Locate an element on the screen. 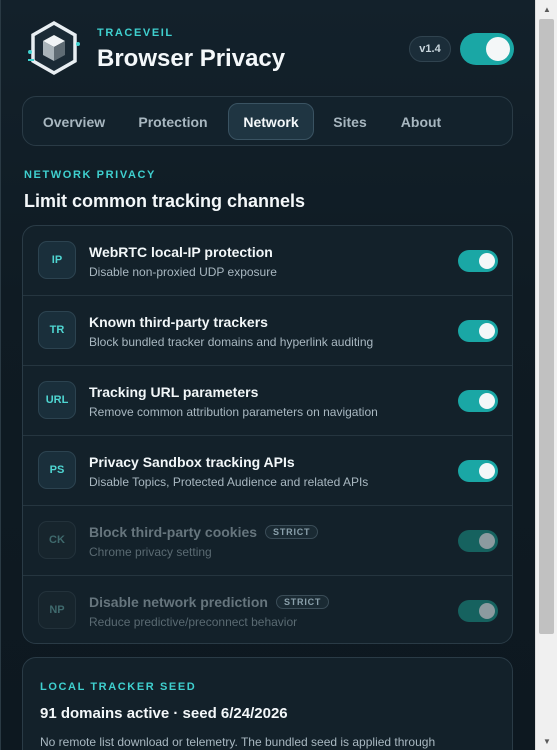  setting-description: Reduce predictive/preconnect behavior is located at coordinates (193, 622).